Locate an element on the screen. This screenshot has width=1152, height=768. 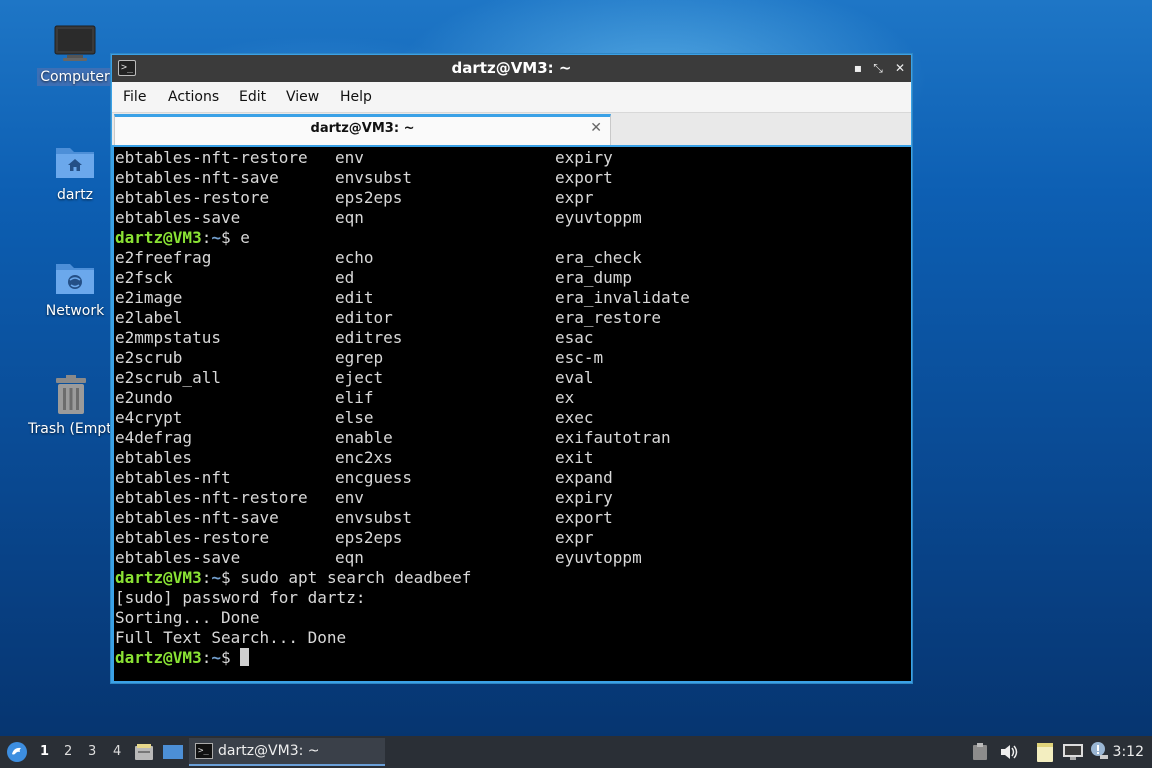
file-manager-icon is located at coordinates (144, 752).